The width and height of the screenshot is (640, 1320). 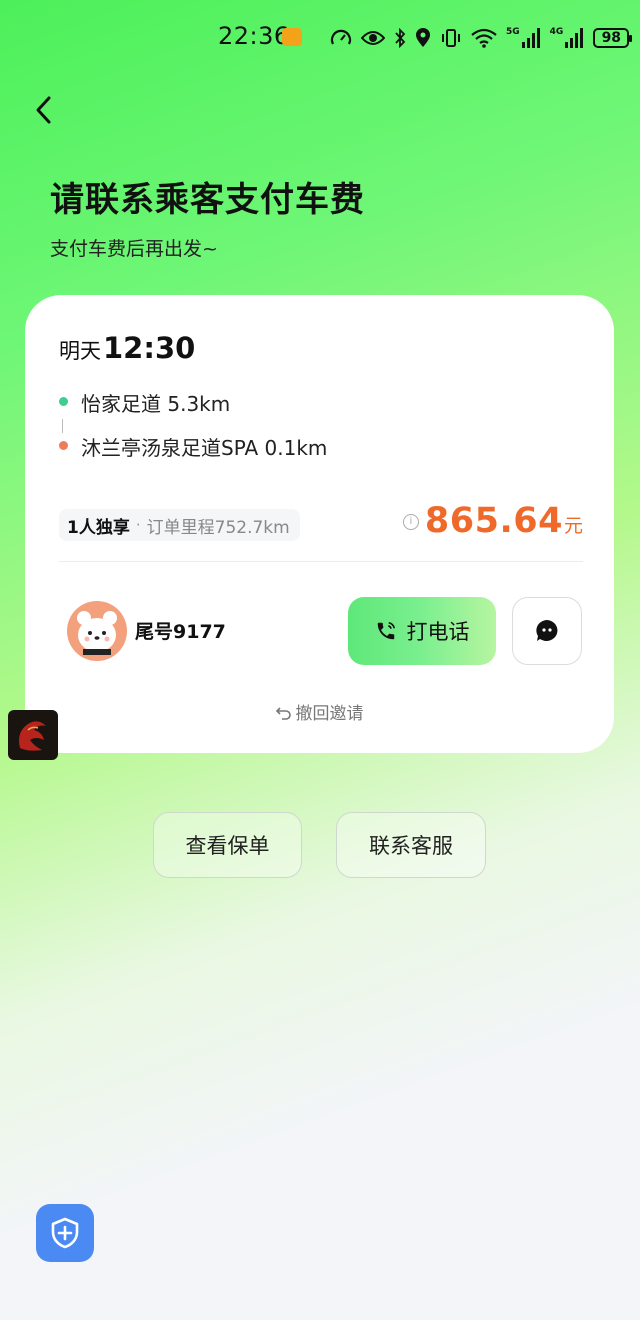 What do you see at coordinates (438, 632) in the screenshot?
I see `call-button-label: 打电话` at bounding box center [438, 632].